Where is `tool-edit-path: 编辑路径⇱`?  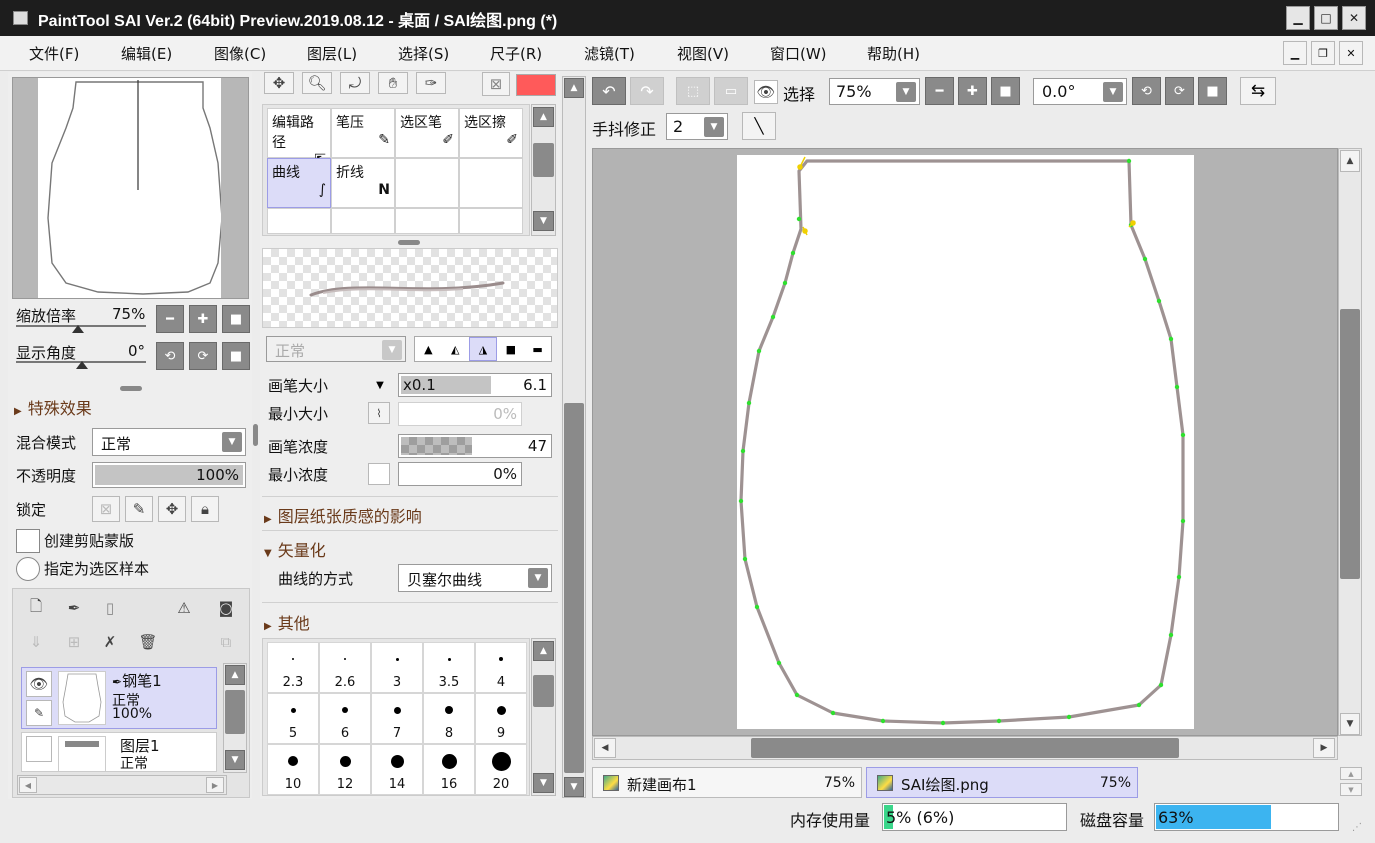 tool-edit-path: 编辑路径⇱ is located at coordinates (299, 138).